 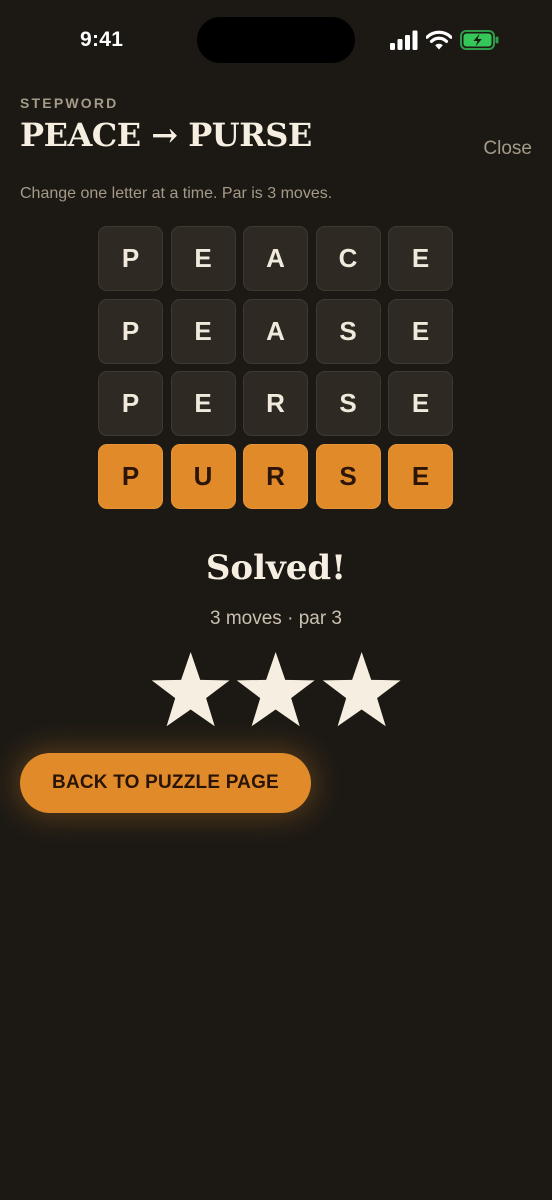 What do you see at coordinates (480, 40) in the screenshot?
I see `battery-charging-icon` at bounding box center [480, 40].